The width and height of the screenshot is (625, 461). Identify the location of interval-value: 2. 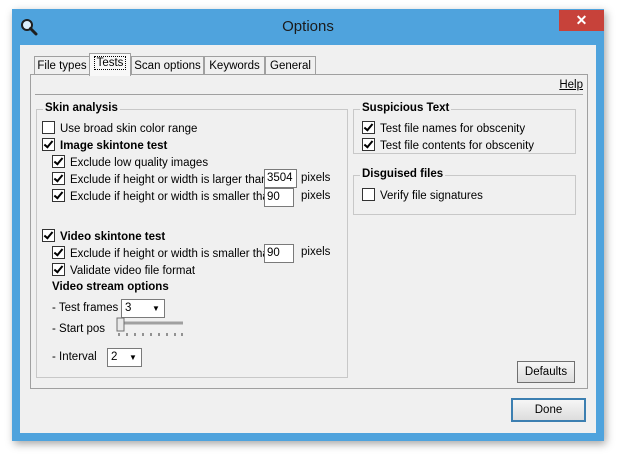
(114, 357).